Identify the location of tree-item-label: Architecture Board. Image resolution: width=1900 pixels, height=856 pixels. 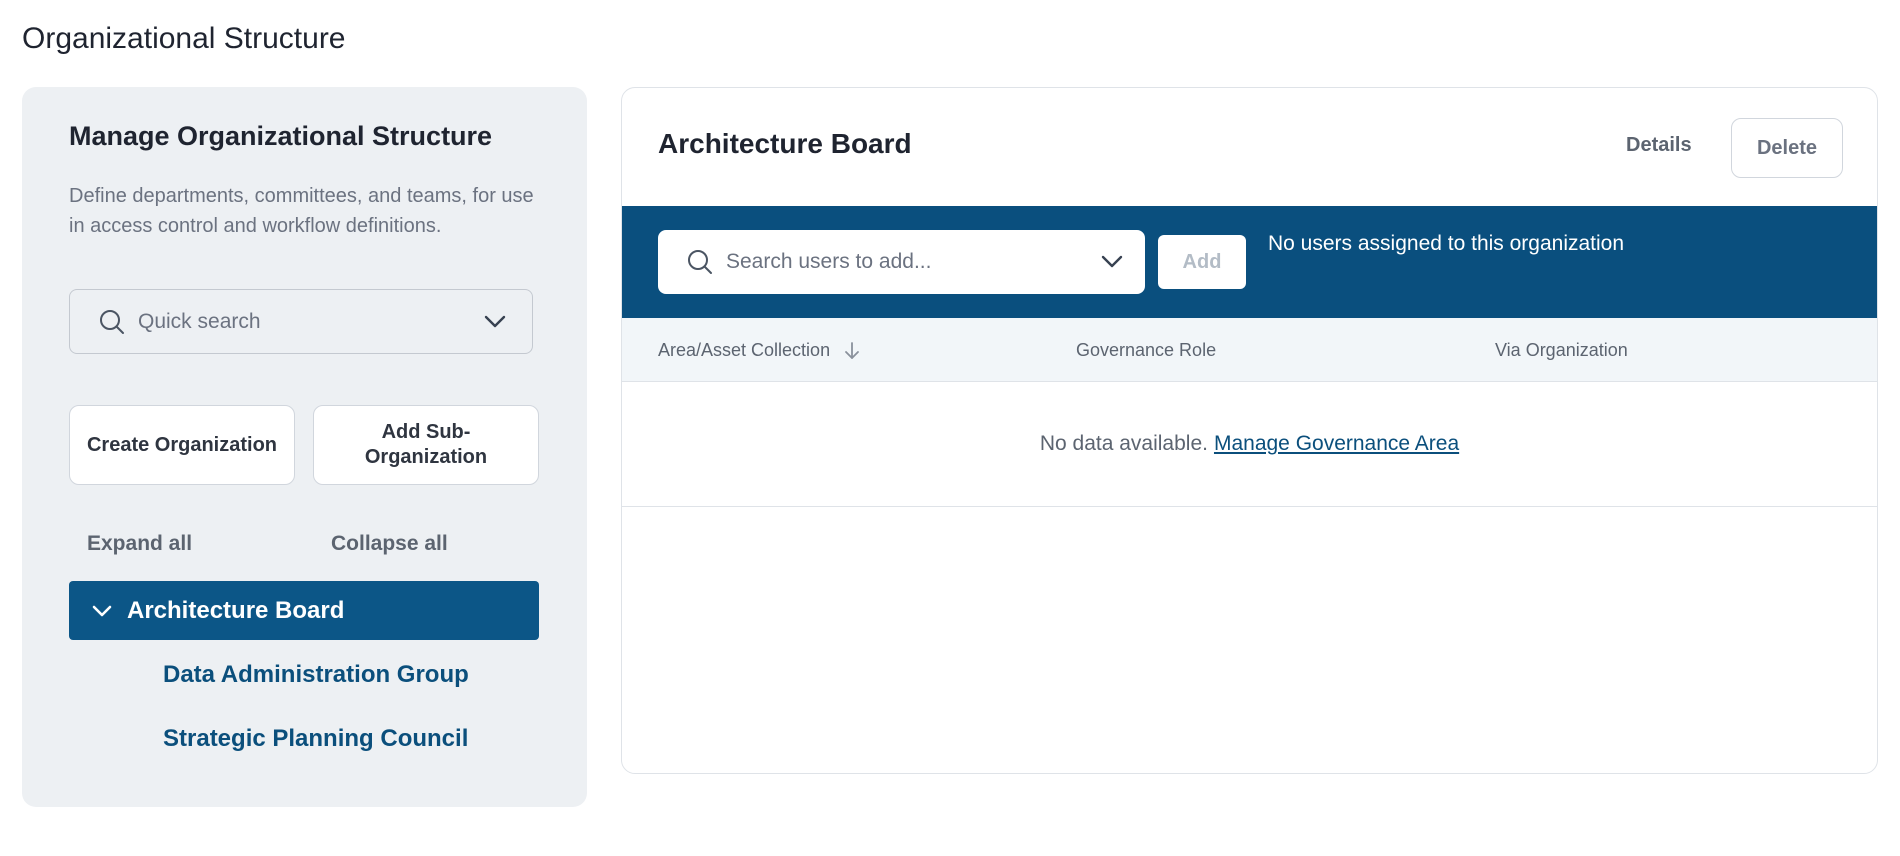
(236, 610).